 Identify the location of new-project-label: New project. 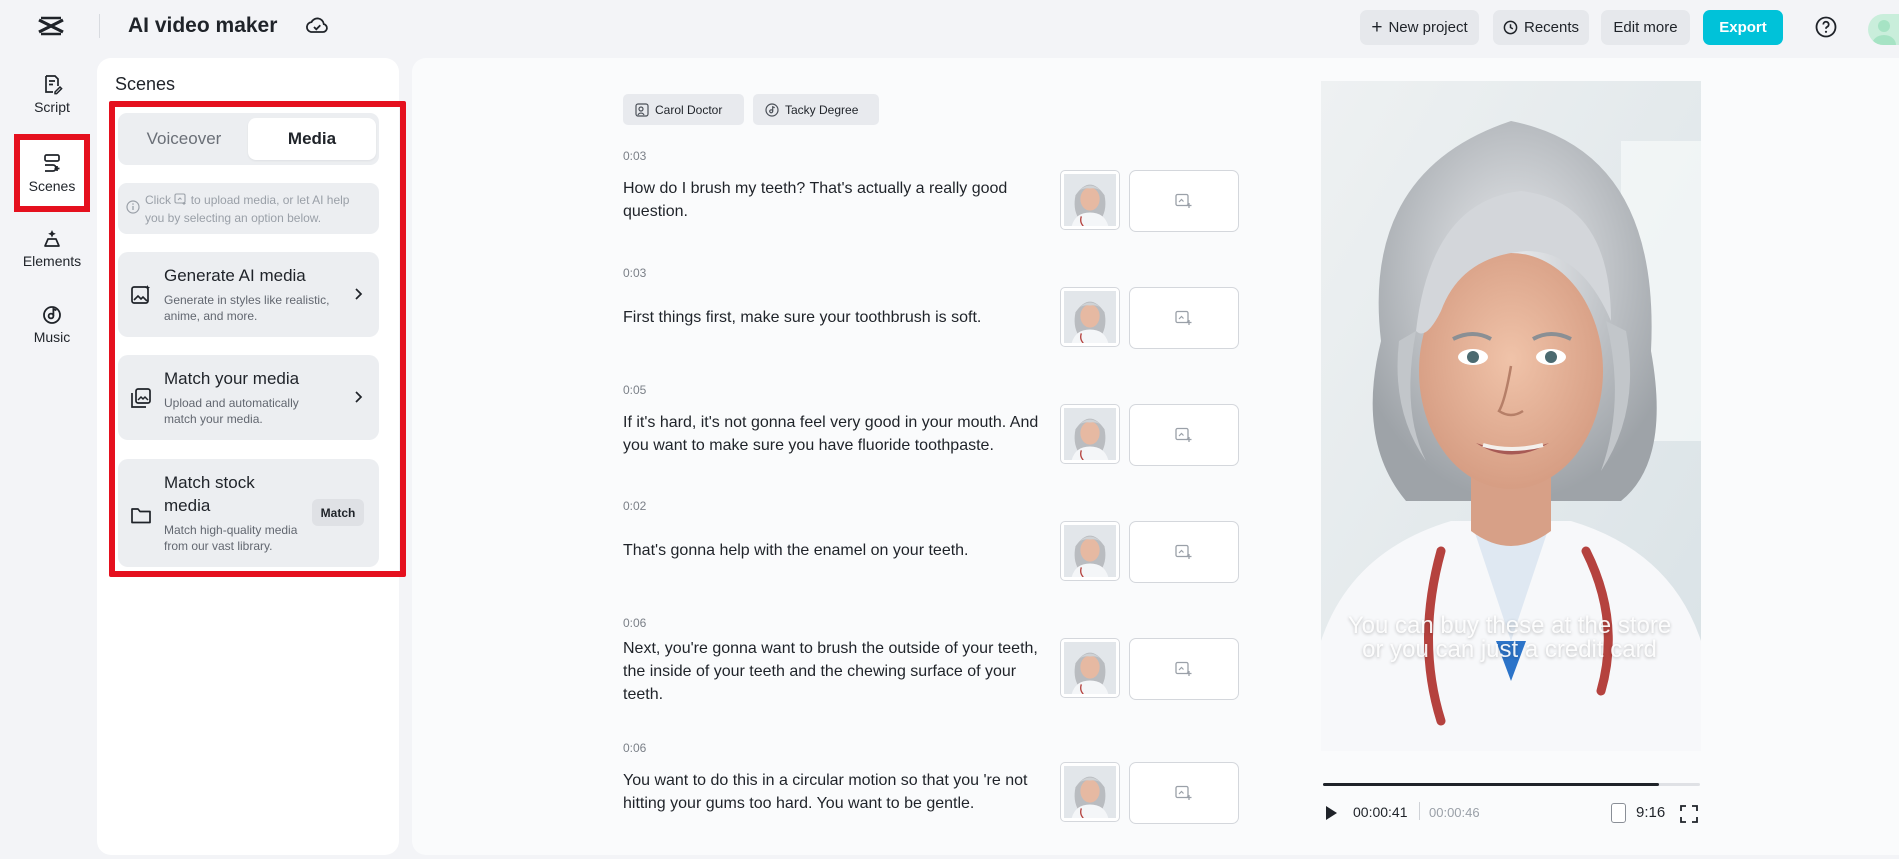
(1428, 27).